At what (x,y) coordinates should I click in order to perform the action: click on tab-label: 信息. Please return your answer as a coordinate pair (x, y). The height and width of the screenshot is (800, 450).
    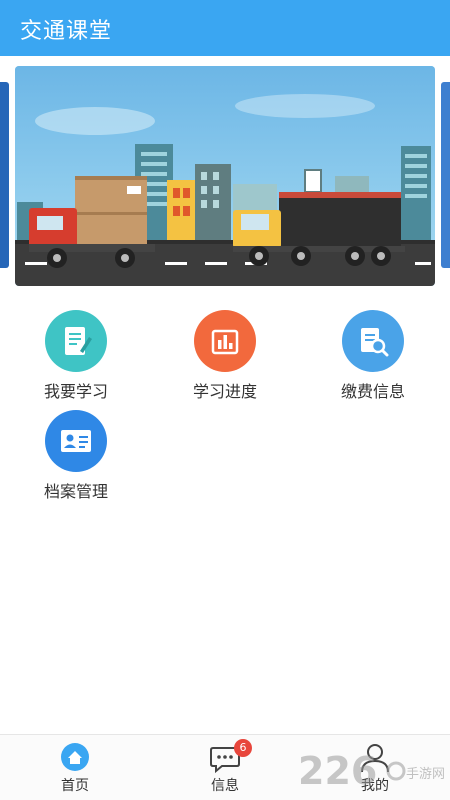
    Looking at the image, I should click on (225, 786).